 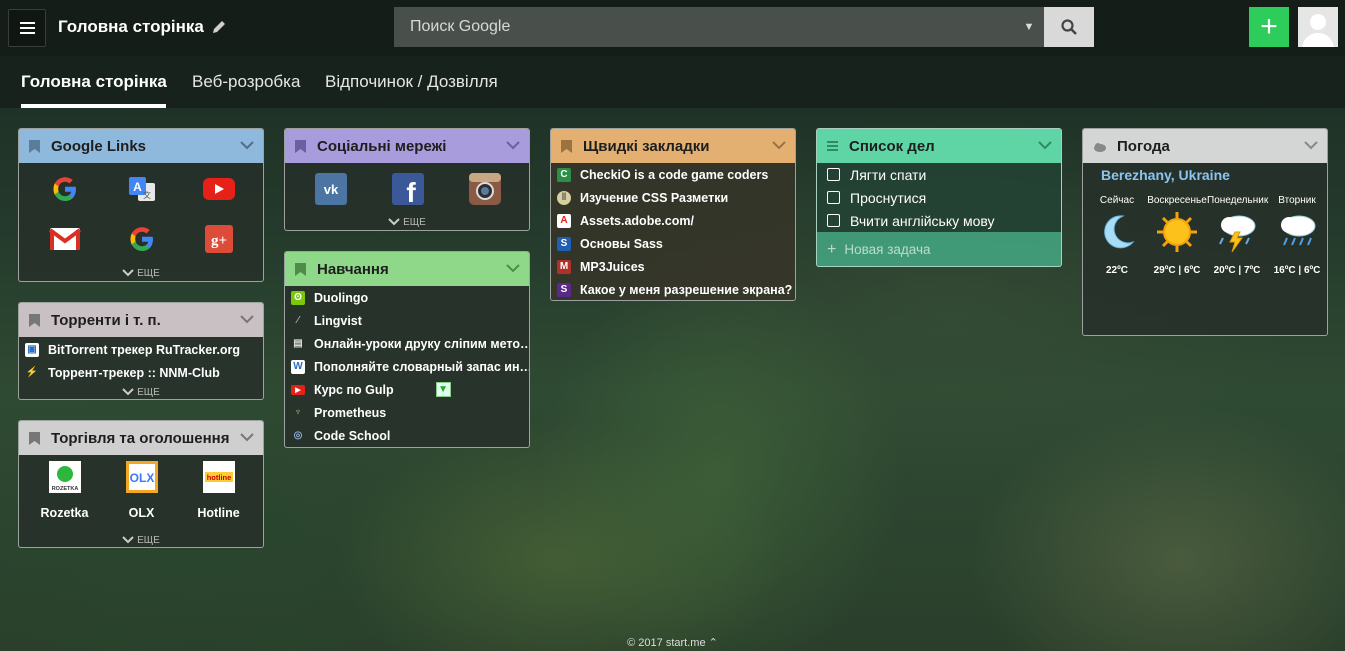 I want to click on todo-item: Лягти спати, so click(x=939, y=174).